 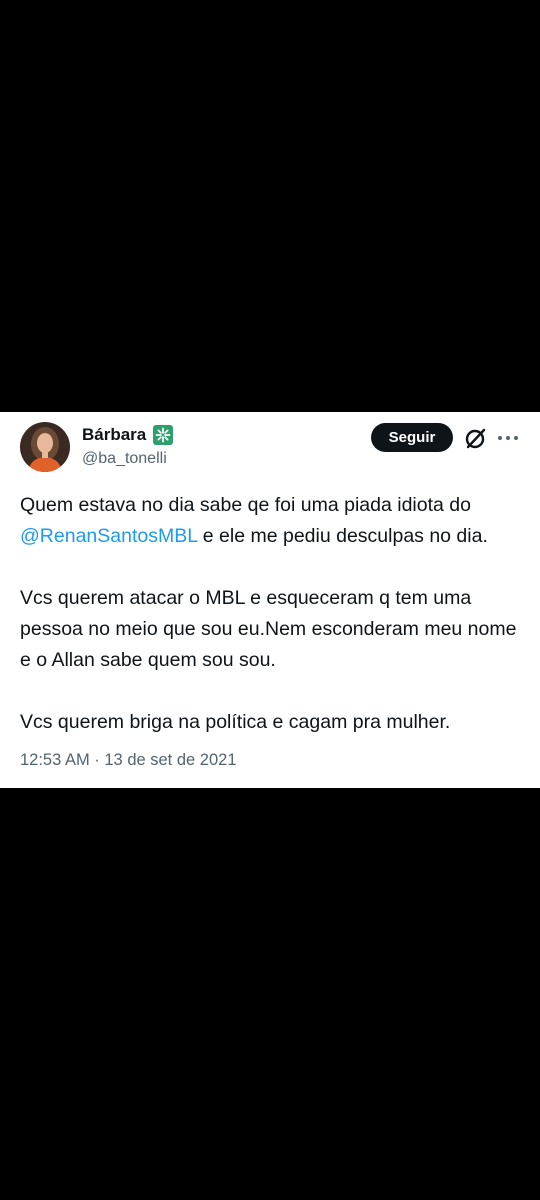 I want to click on tweet-timestamp: 12:53 AM · 13 de set de 2021, so click(x=128, y=760).